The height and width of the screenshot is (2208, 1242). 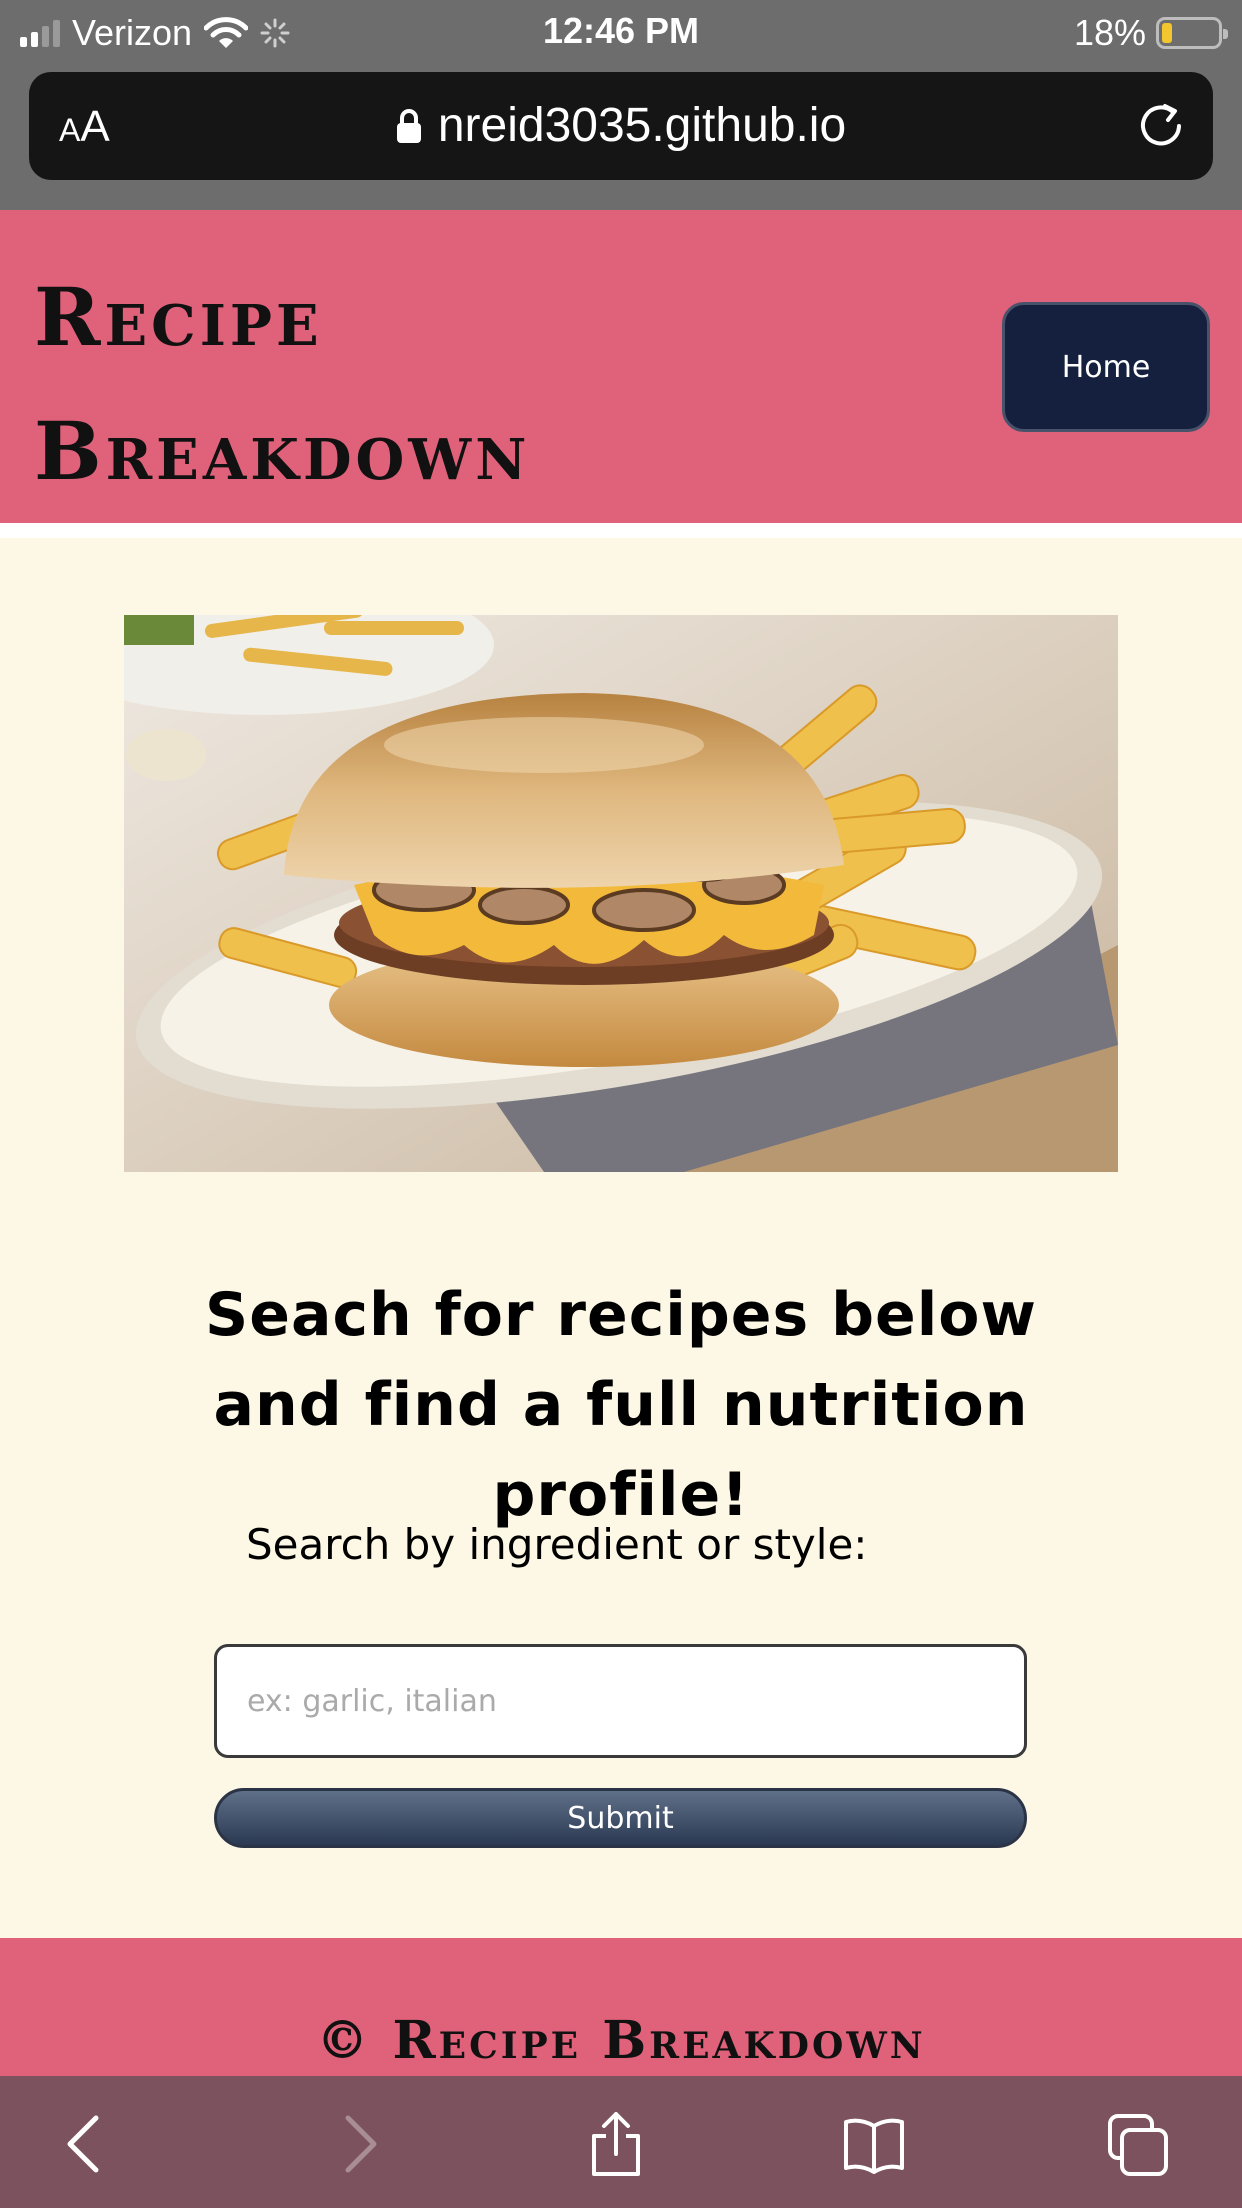 What do you see at coordinates (1150, 33) in the screenshot?
I see `status-right: 18%` at bounding box center [1150, 33].